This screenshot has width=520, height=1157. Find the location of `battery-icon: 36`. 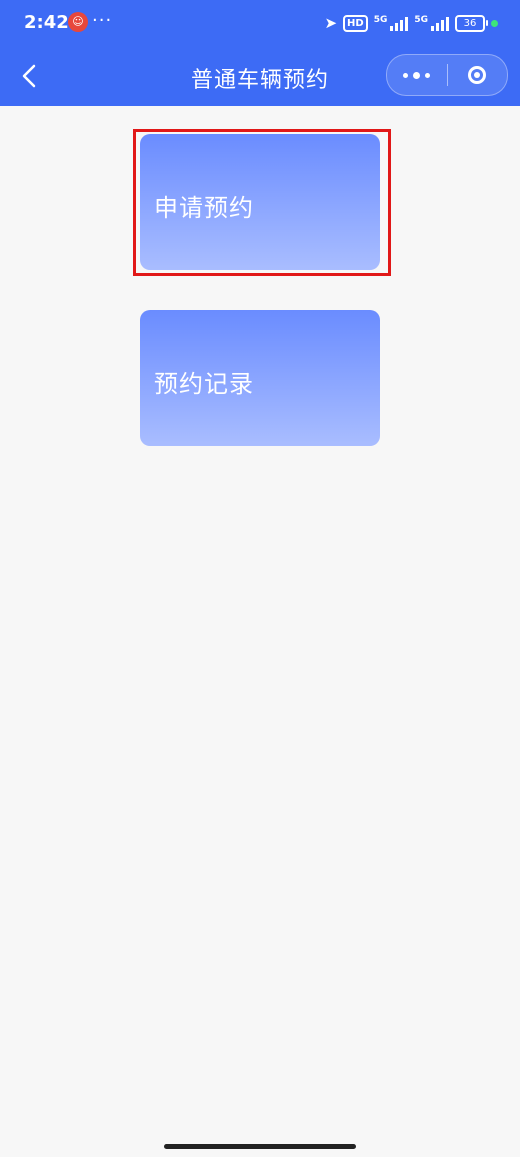

battery-icon: 36 is located at coordinates (471, 23).